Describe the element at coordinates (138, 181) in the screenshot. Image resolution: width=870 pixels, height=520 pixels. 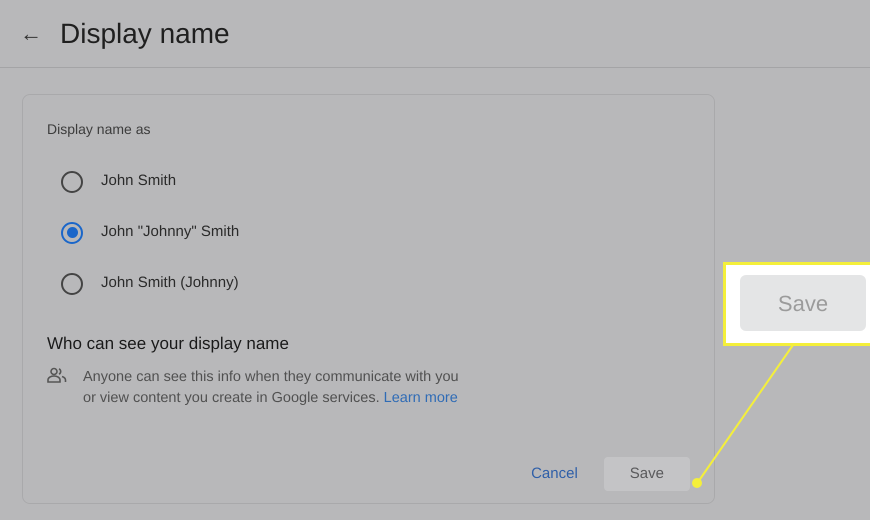
I see `option-label: John Smith` at that location.